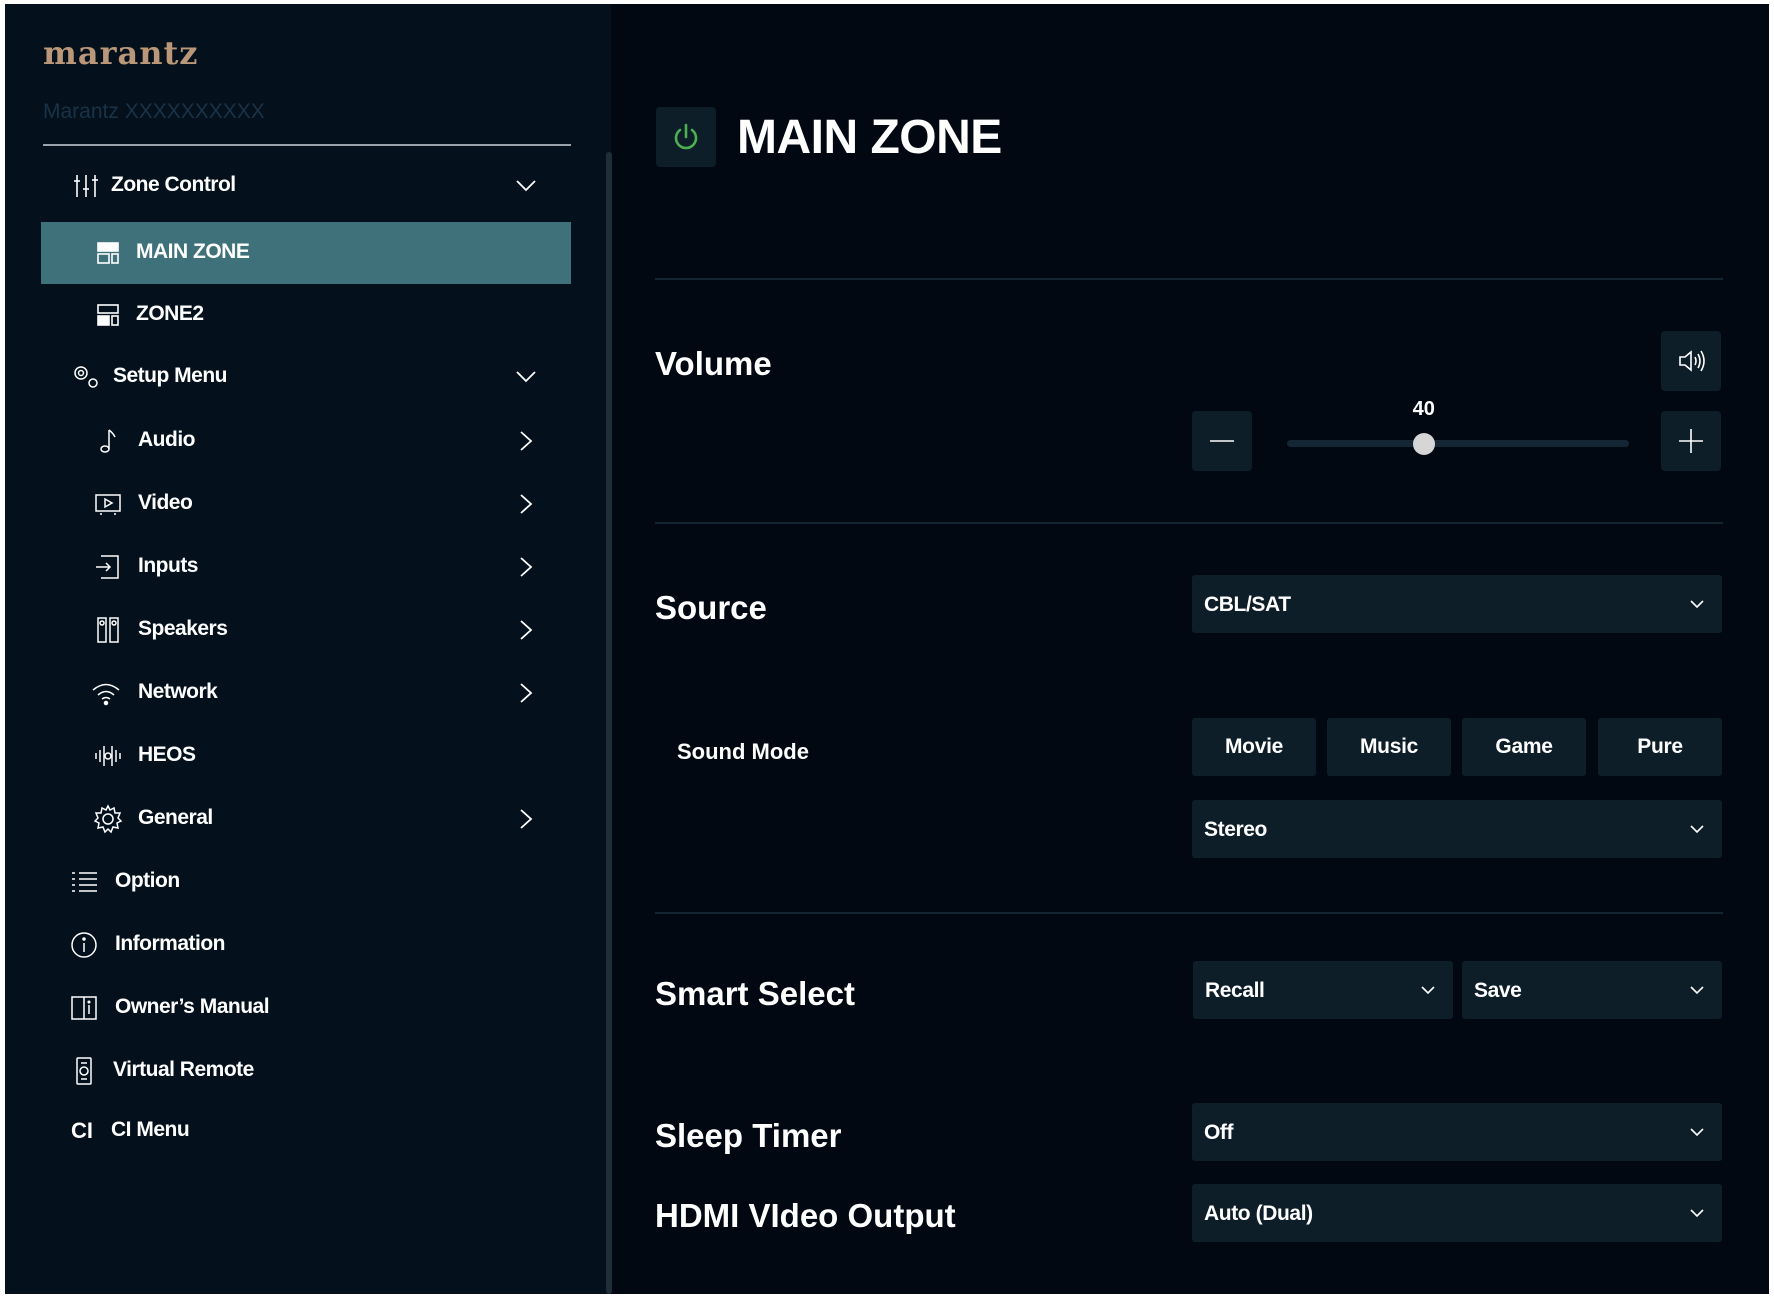 The height and width of the screenshot is (1298, 1774). I want to click on power-button, so click(686, 137).